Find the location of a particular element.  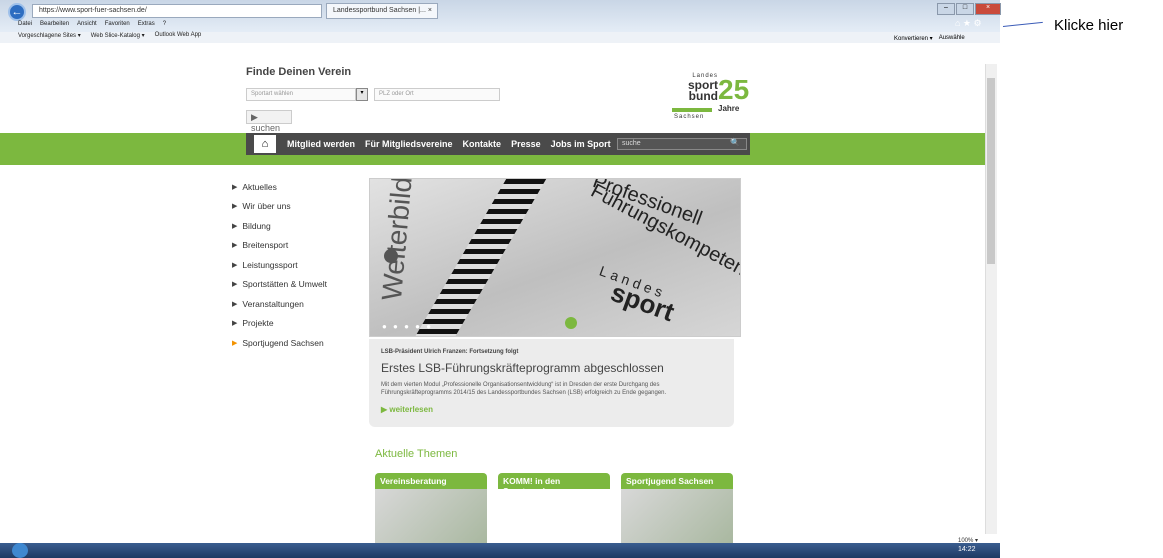

menu-datei: Datei is located at coordinates (25, 25).